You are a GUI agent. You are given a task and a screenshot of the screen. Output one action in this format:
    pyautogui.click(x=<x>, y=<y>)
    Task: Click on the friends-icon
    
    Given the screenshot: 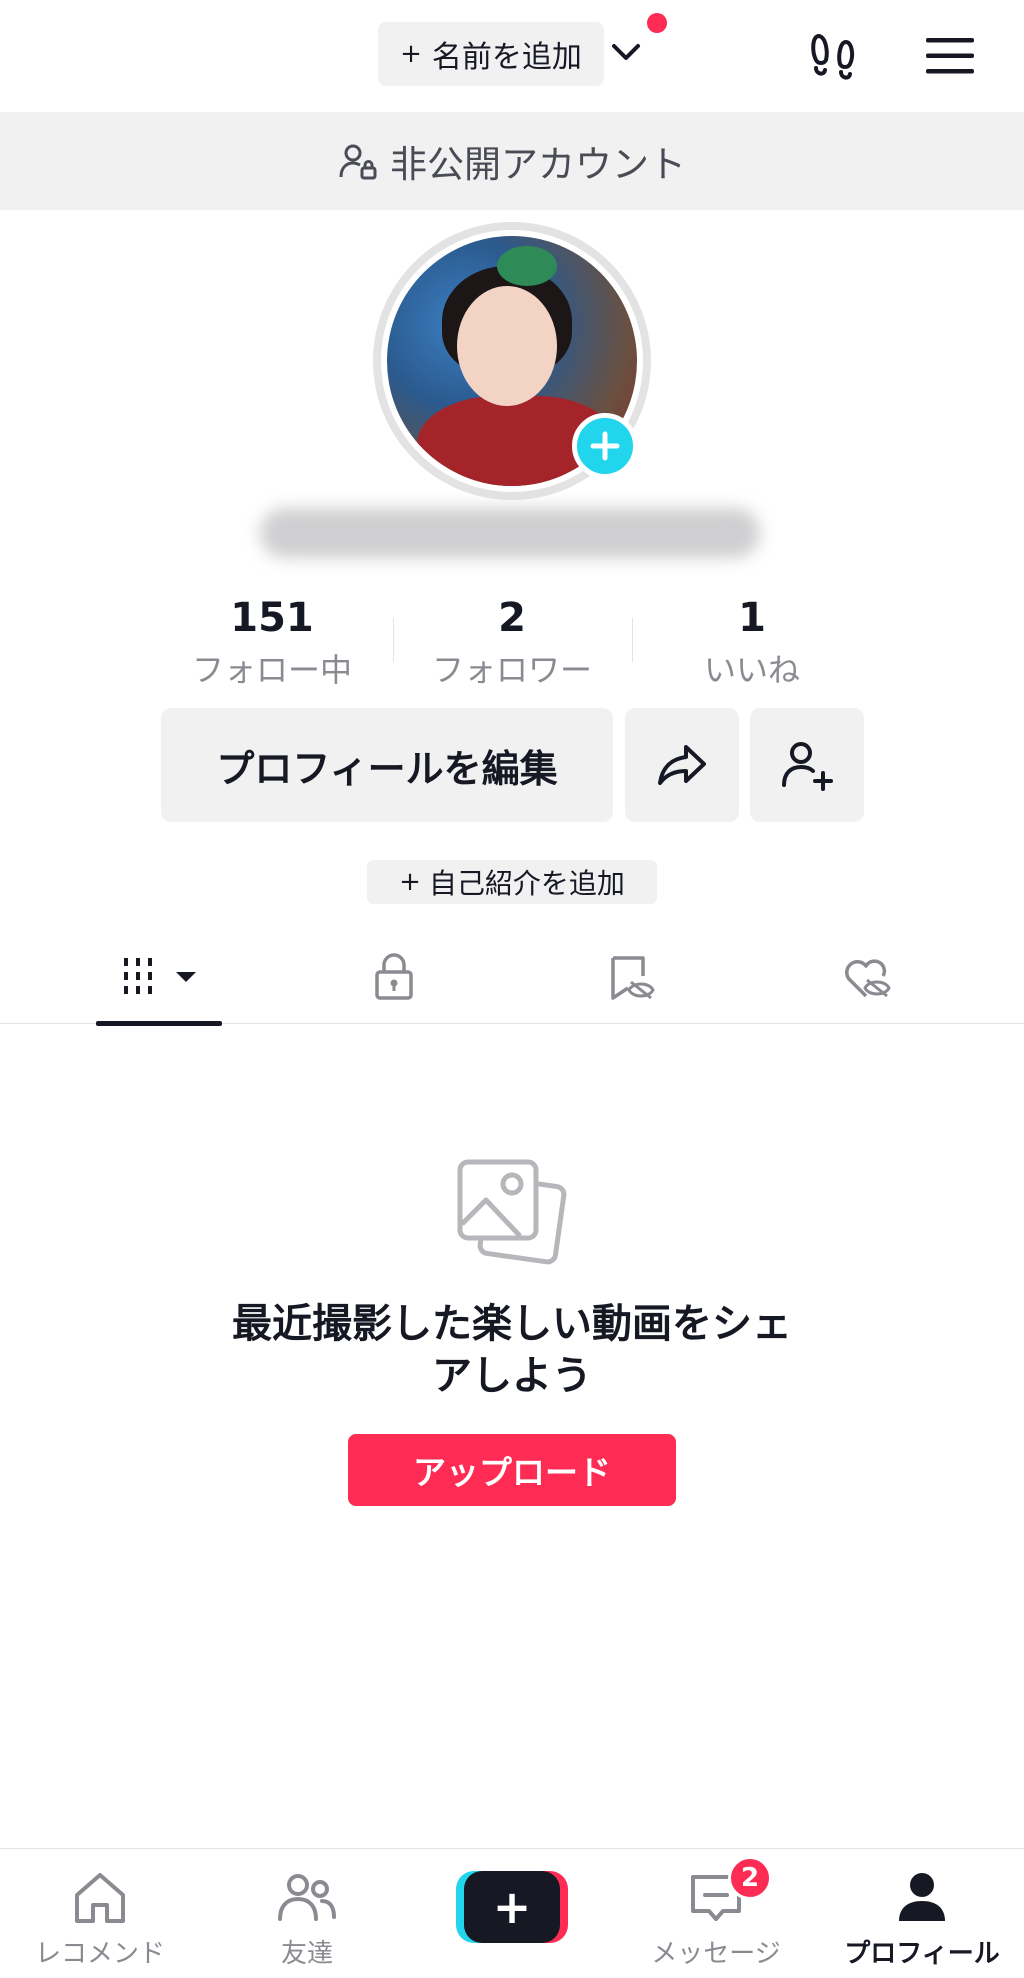 What is the action you would take?
    pyautogui.click(x=307, y=1897)
    